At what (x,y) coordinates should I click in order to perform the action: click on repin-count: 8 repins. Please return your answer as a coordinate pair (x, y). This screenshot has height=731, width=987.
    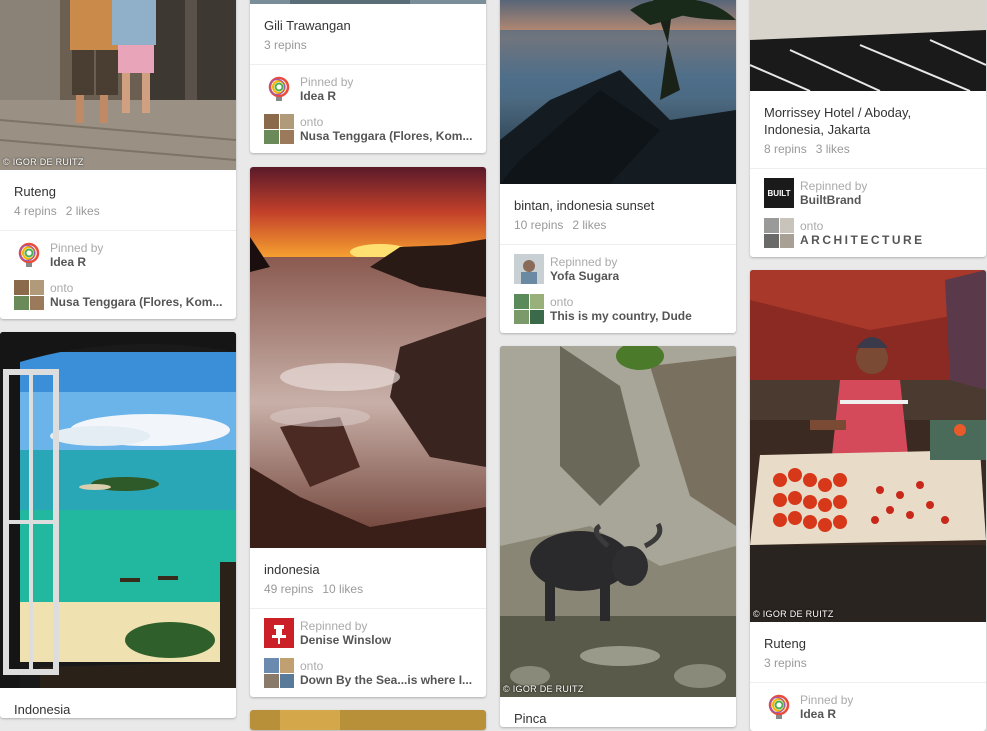
    Looking at the image, I should click on (785, 149).